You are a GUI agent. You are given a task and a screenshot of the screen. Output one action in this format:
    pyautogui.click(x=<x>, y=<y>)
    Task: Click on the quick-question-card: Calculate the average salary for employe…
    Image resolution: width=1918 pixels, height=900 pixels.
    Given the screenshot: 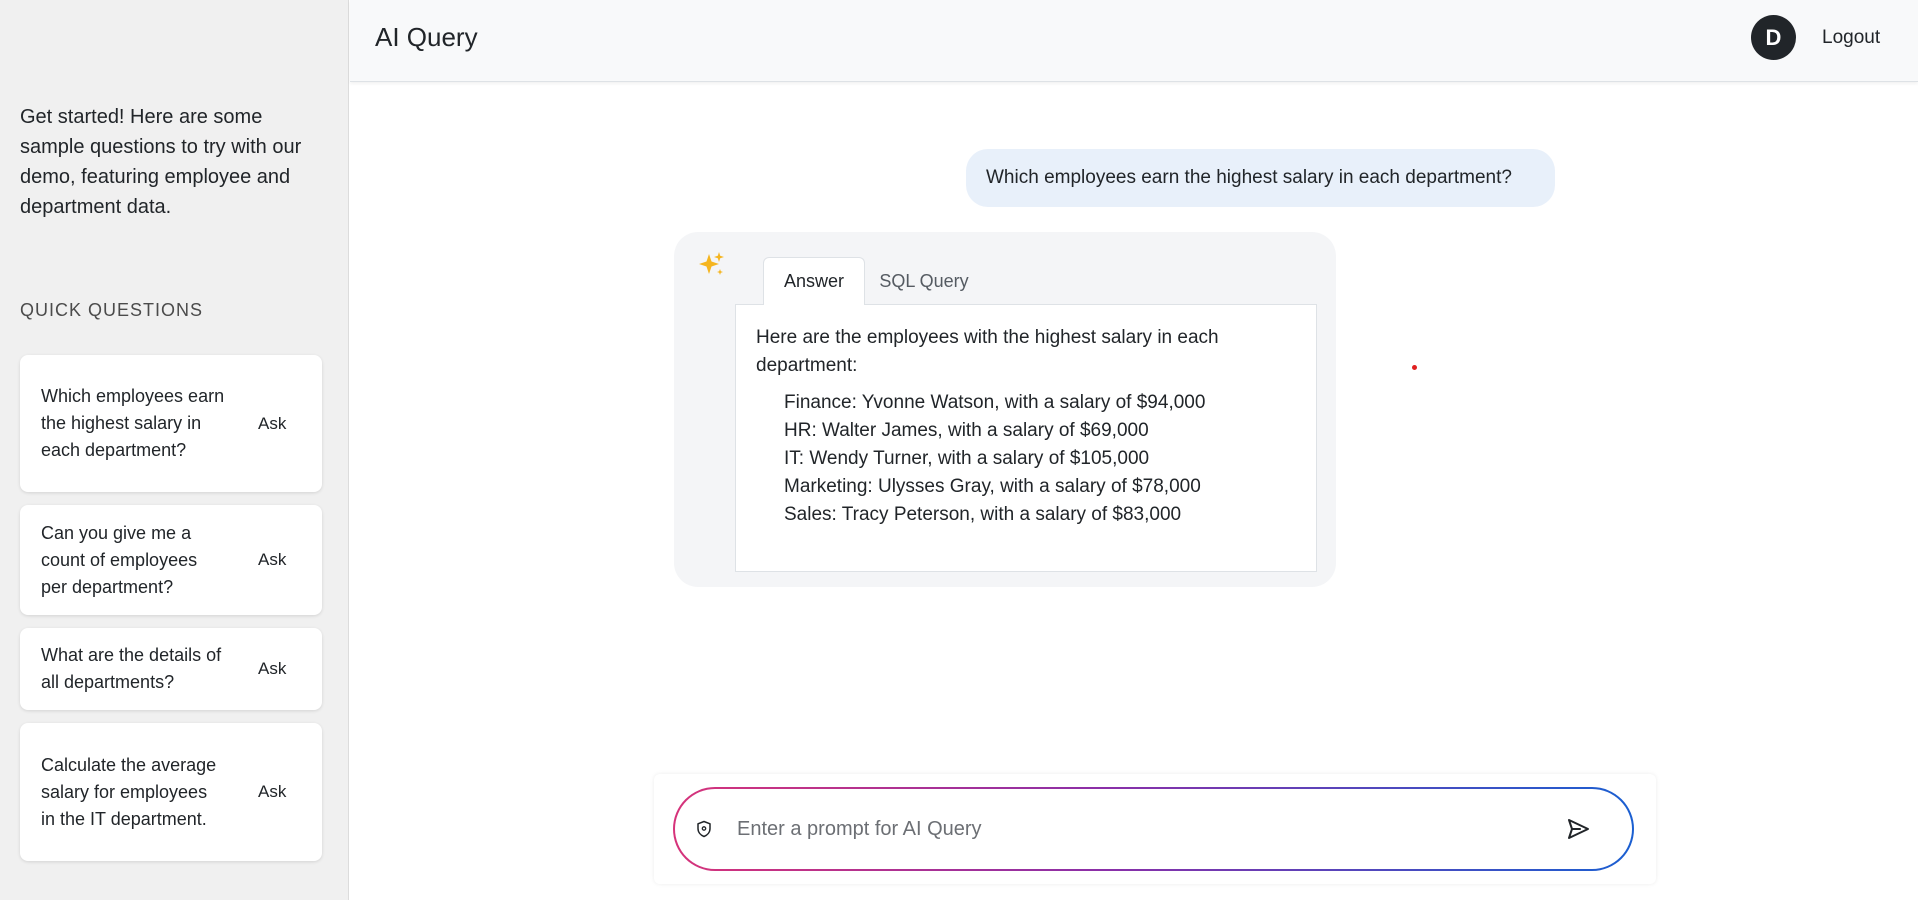 What is the action you would take?
    pyautogui.click(x=171, y=792)
    